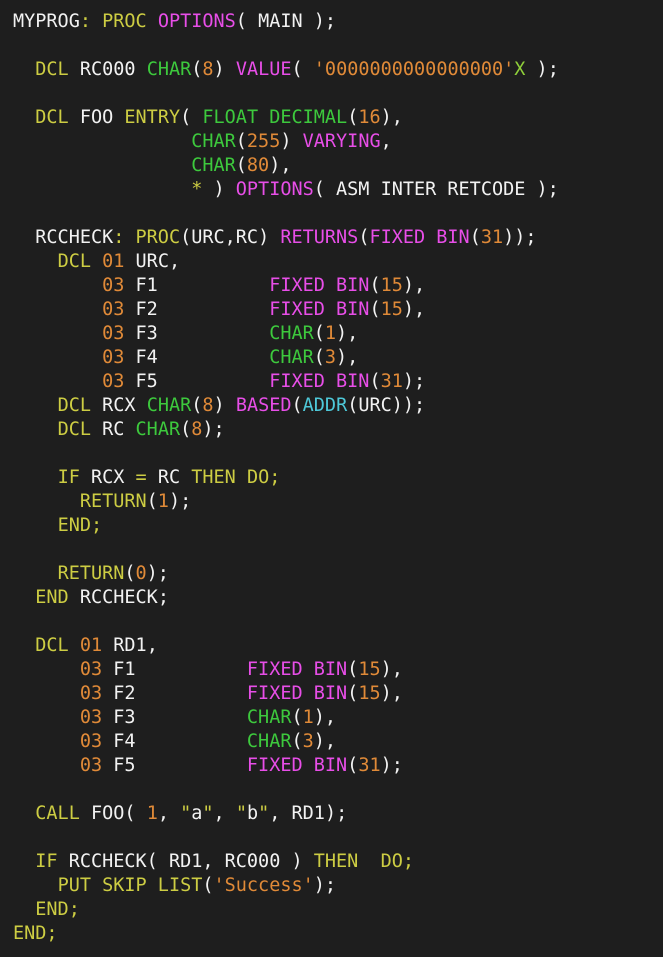  I want to click on code-line: CHAR(80),, so click(331, 166).